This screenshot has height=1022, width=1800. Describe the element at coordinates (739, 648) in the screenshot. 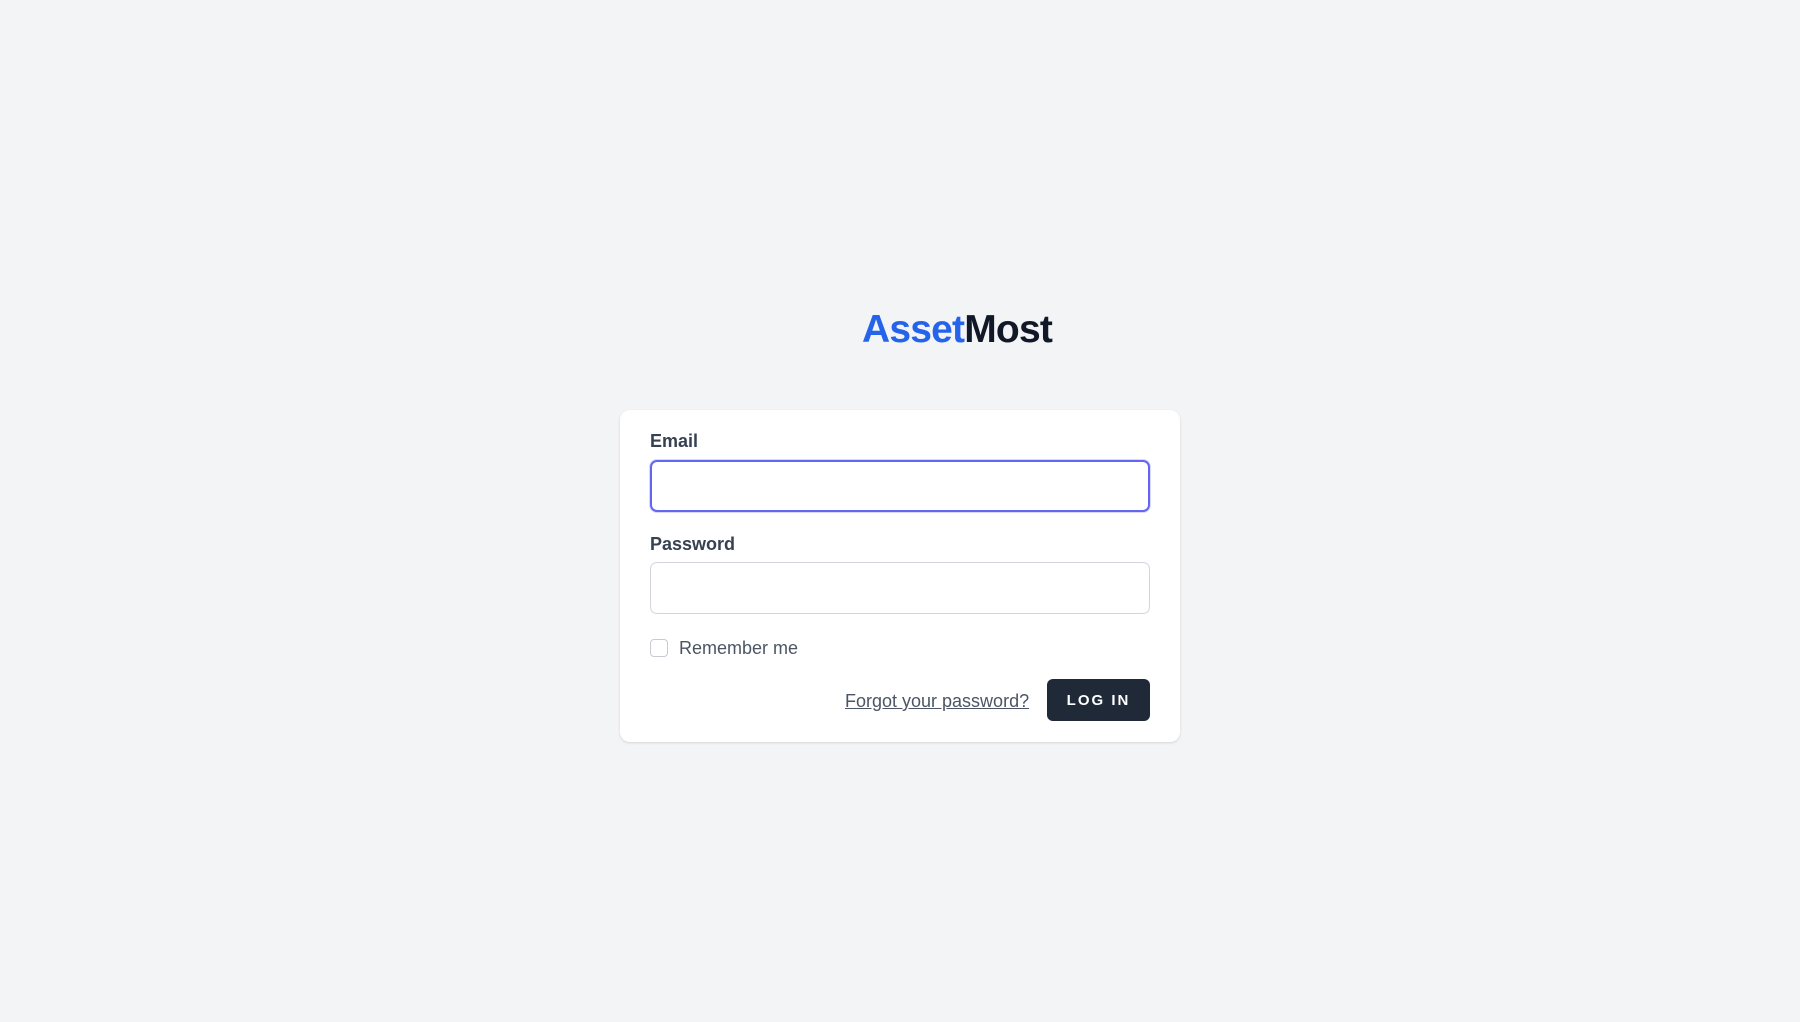

I see `remember-me-label: Remember me` at that location.